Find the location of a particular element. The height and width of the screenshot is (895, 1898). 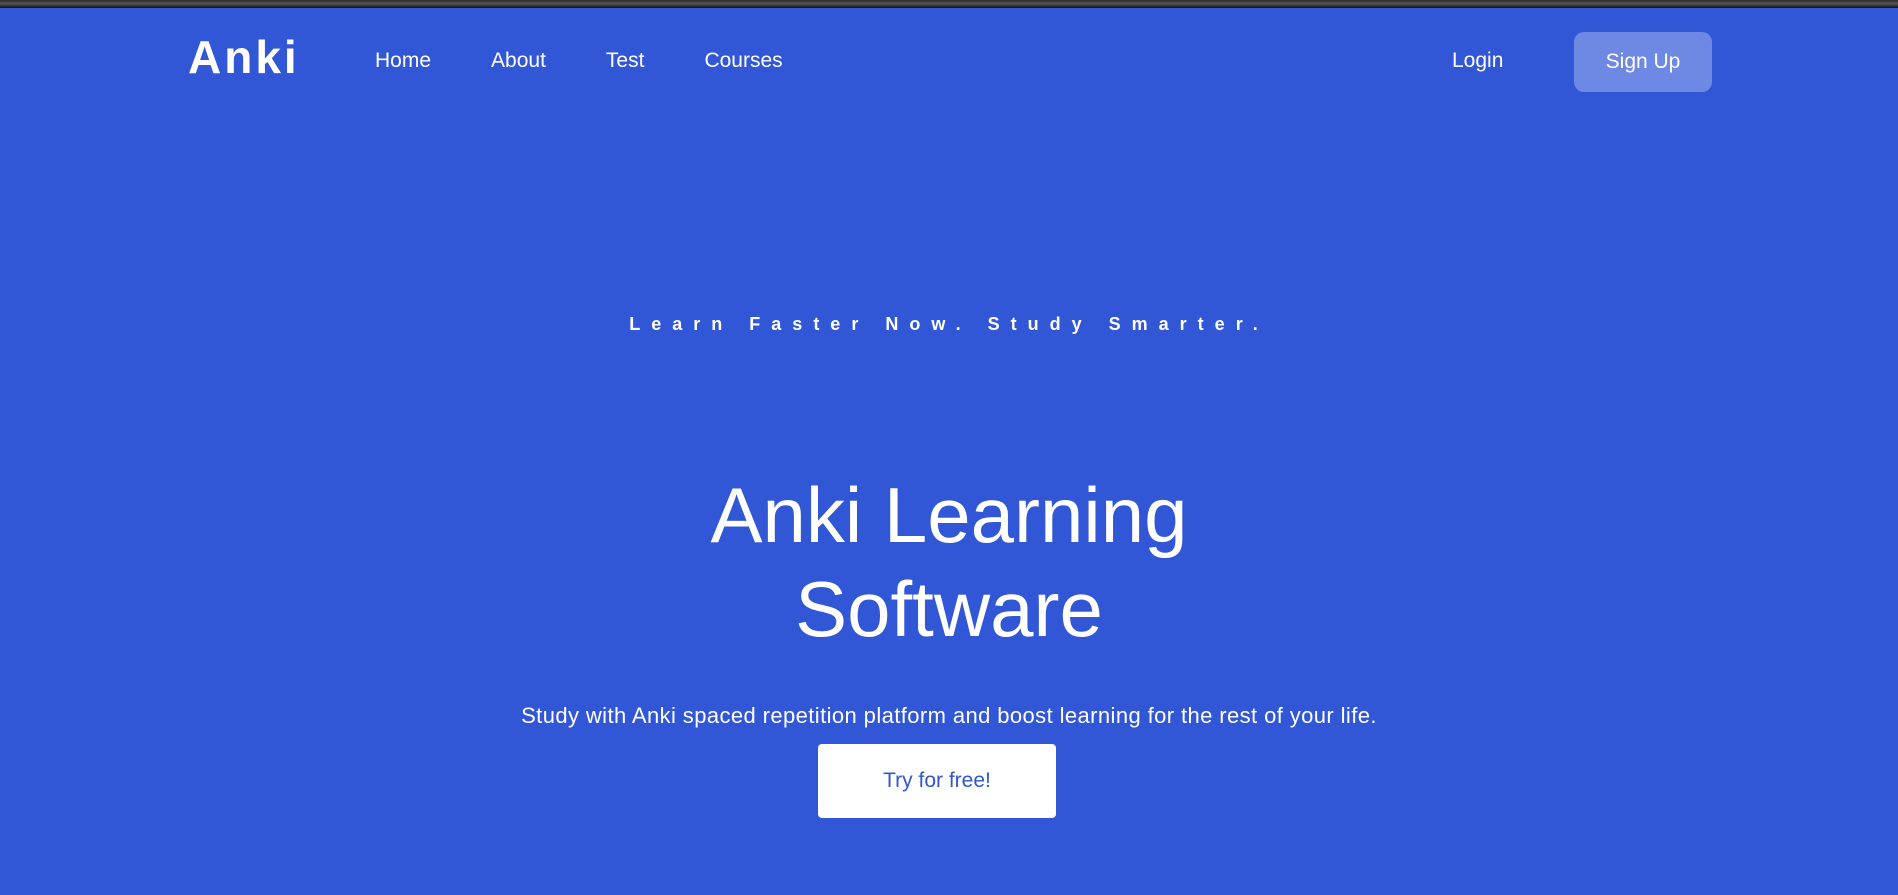

top-window-strip is located at coordinates (949, 4).